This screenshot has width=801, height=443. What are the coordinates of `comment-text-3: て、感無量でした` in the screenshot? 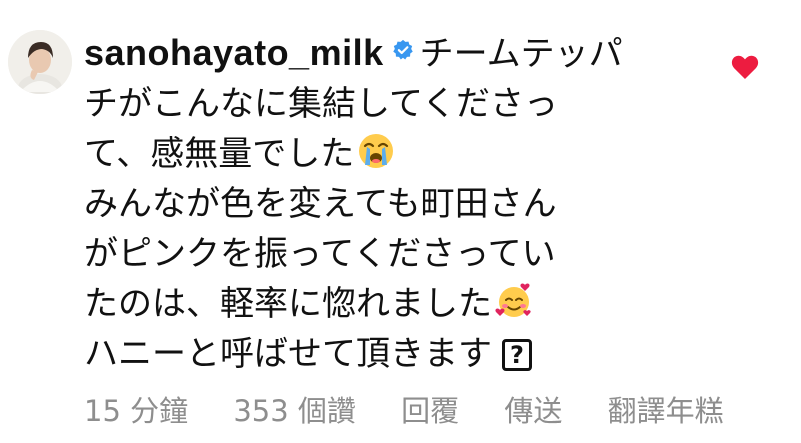 It's located at (219, 154).